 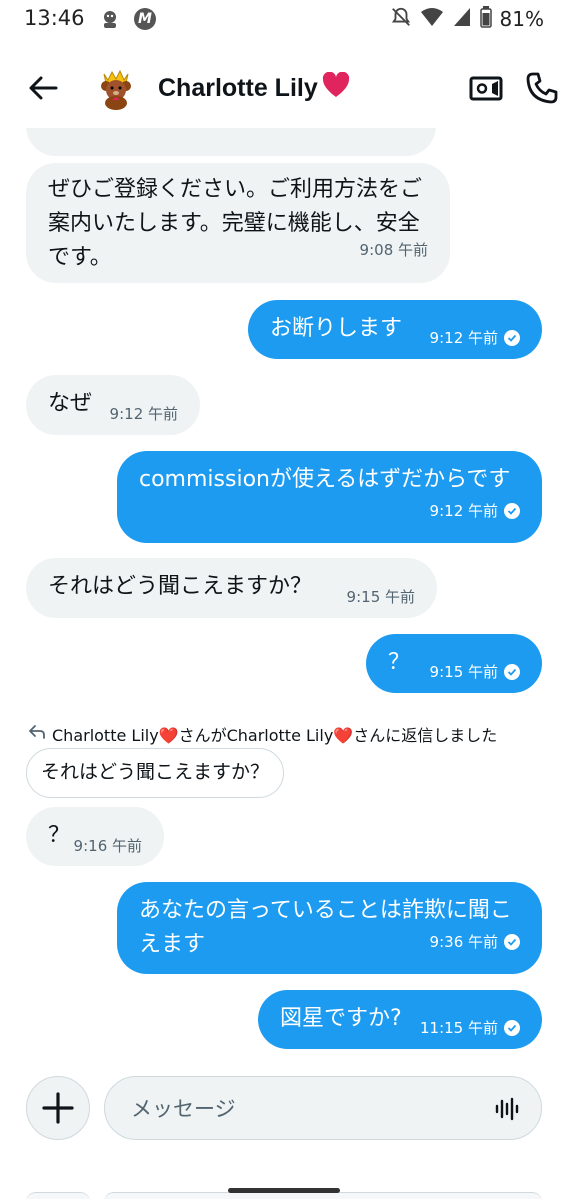 I want to click on voice-wave-icon, so click(x=507, y=1109).